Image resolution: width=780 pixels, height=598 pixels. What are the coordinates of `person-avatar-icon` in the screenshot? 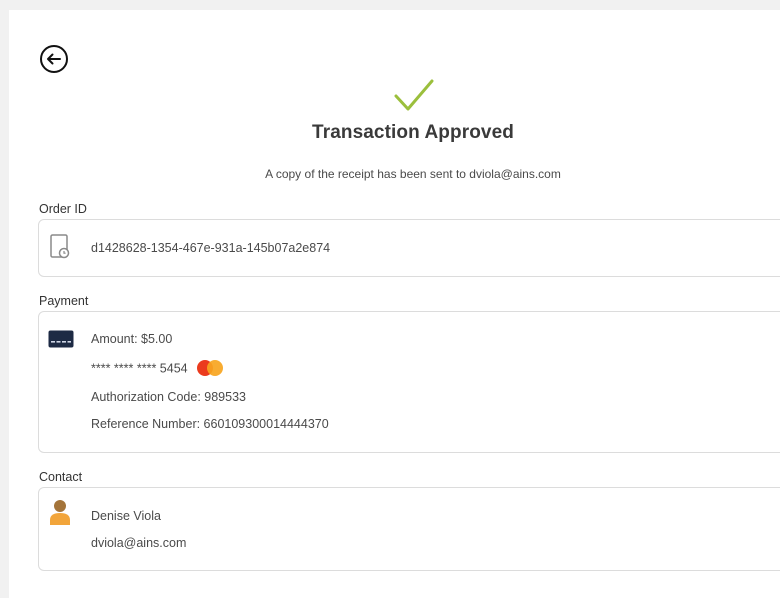 It's located at (60, 514).